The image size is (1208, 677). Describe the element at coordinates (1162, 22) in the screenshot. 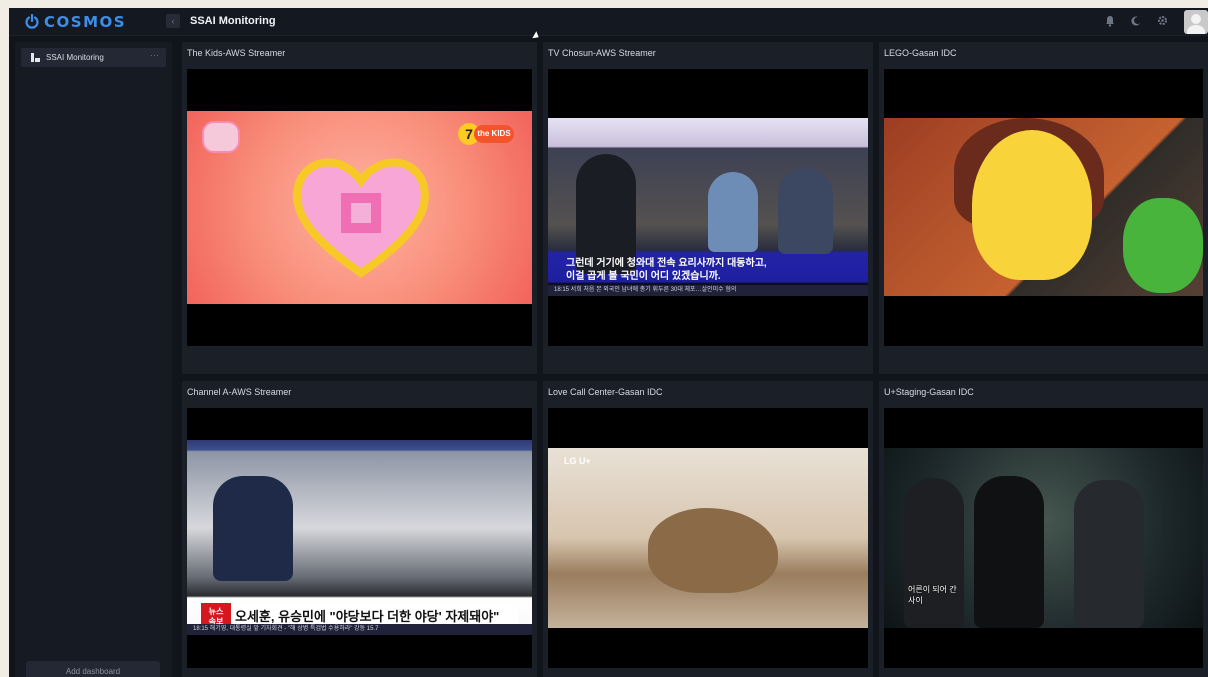

I see `gear-icon` at that location.